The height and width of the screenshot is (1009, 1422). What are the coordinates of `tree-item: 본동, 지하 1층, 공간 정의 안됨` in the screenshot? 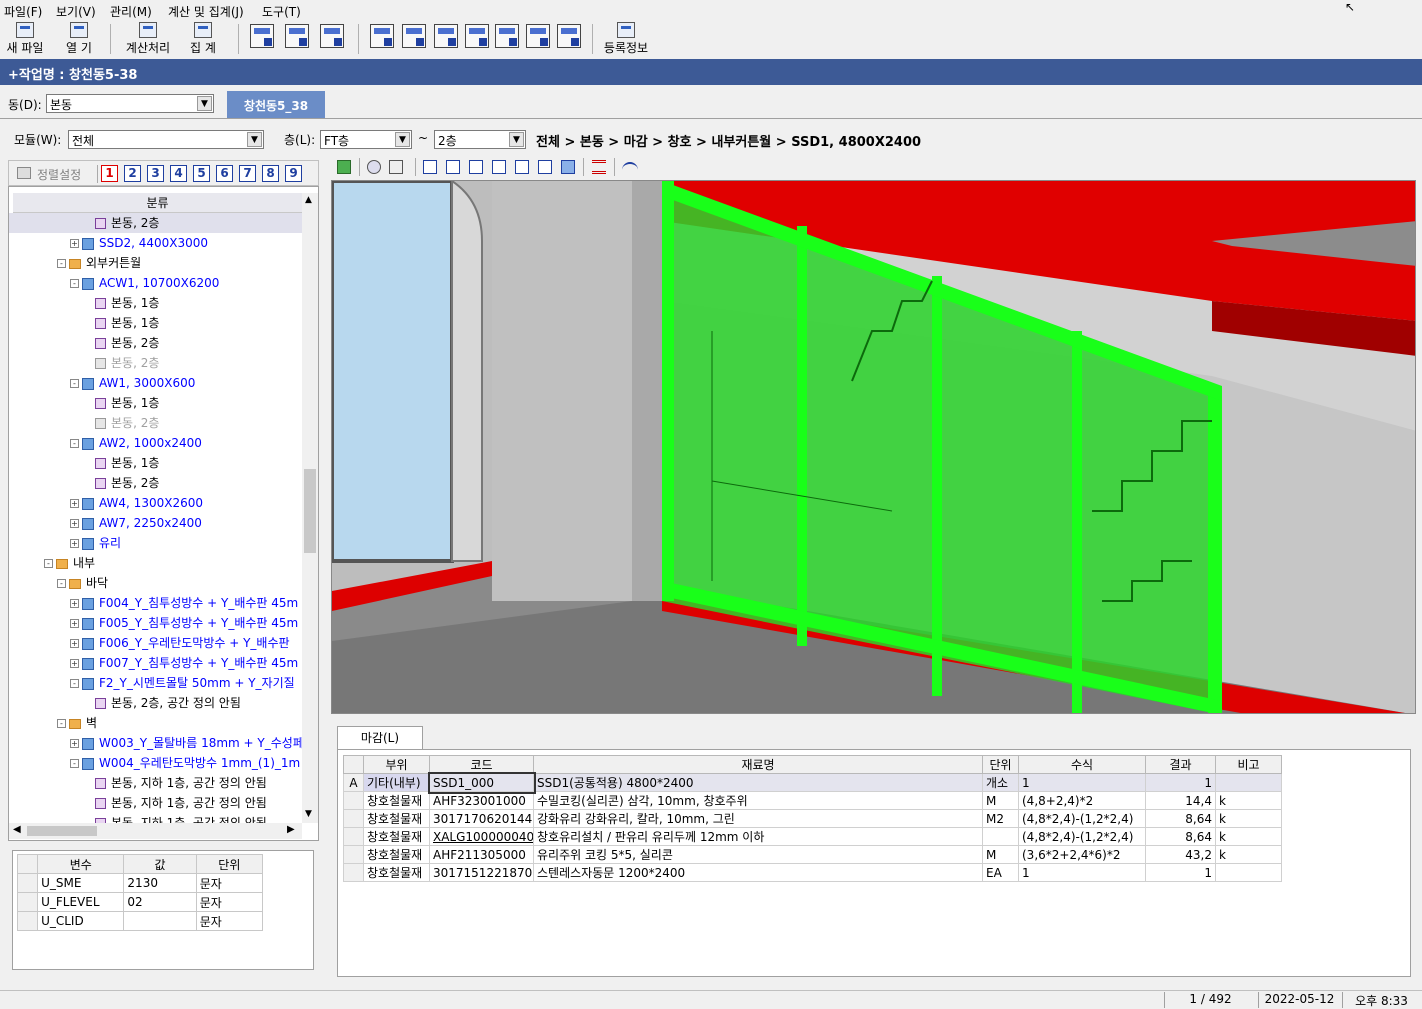 It's located at (155, 783).